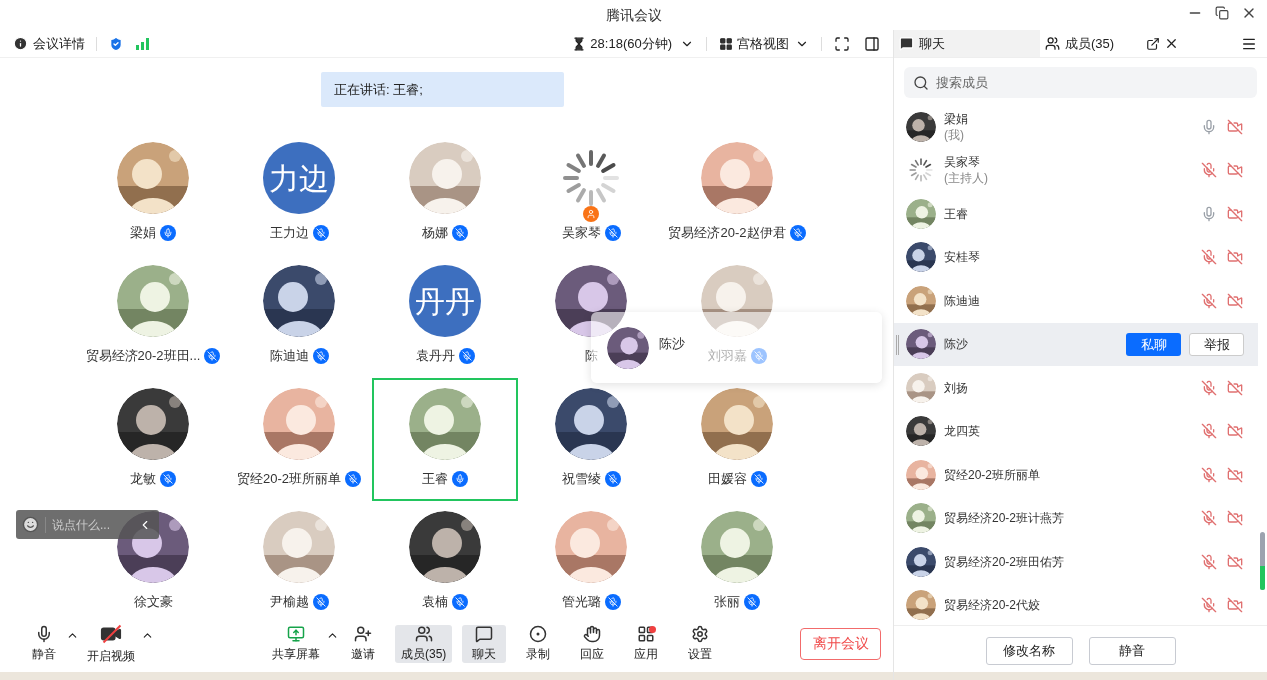  Describe the element at coordinates (633, 43) in the screenshot. I see `timer-dropdown: 28:18(60分钟)` at that location.